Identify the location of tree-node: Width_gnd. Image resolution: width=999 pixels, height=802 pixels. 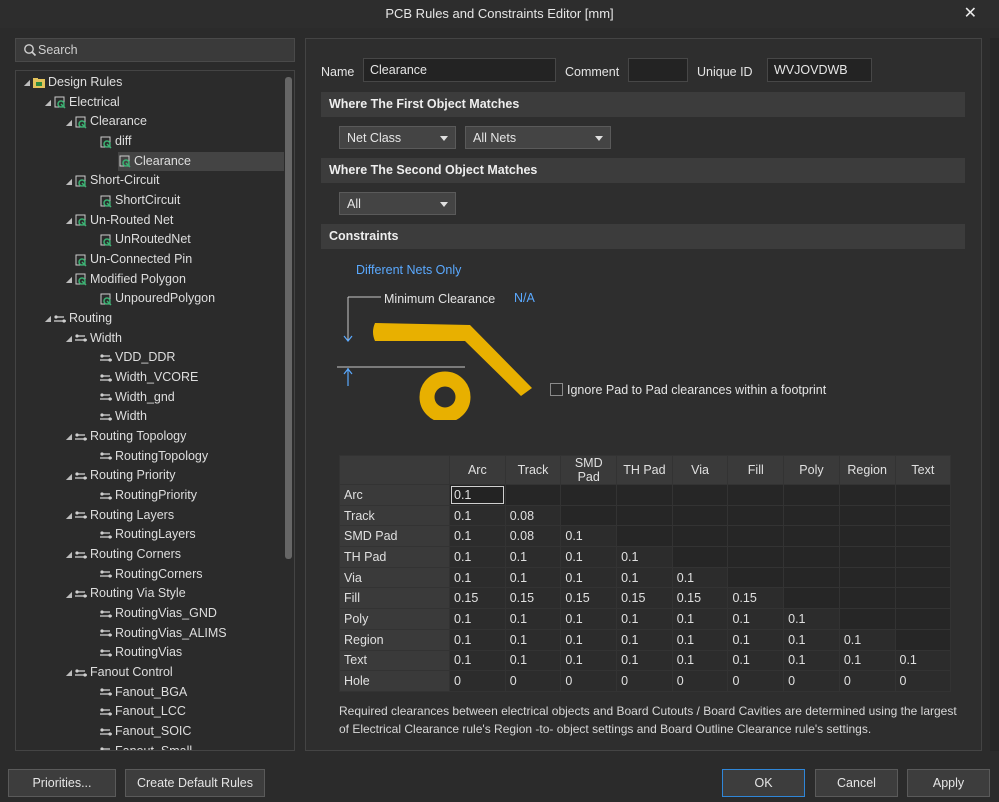
(137, 397).